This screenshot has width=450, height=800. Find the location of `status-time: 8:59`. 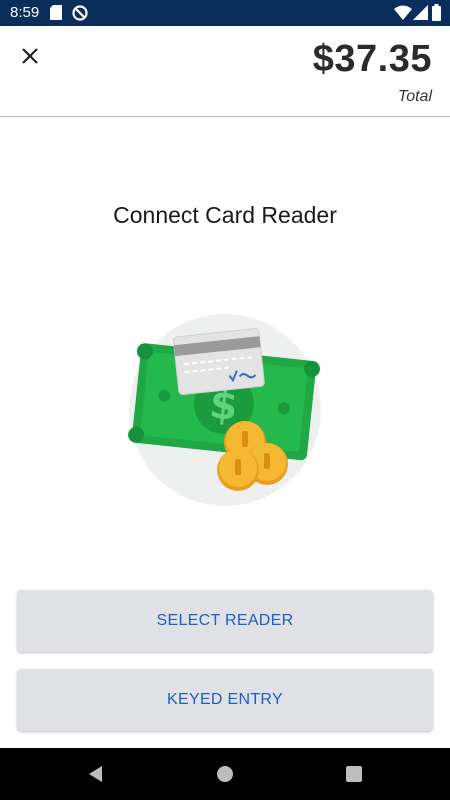

status-time: 8:59 is located at coordinates (25, 12).